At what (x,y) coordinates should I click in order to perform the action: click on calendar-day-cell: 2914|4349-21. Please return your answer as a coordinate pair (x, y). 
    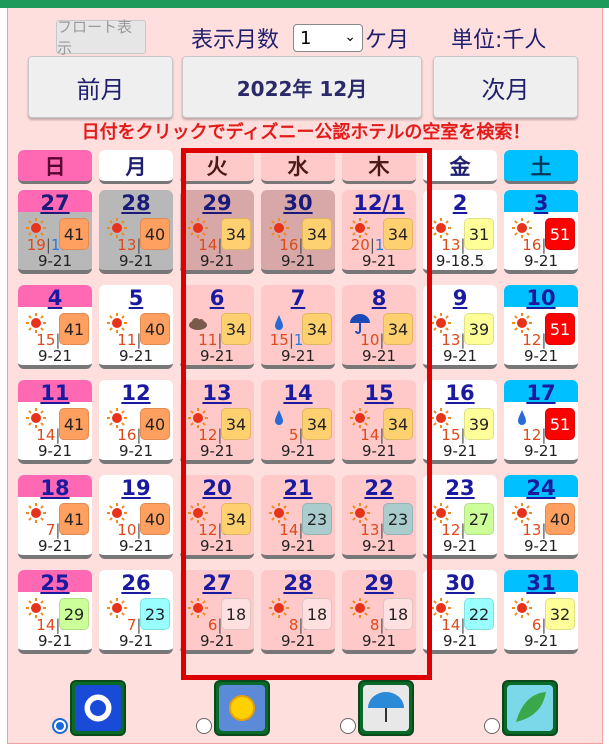
    Looking at the image, I should click on (217, 232).